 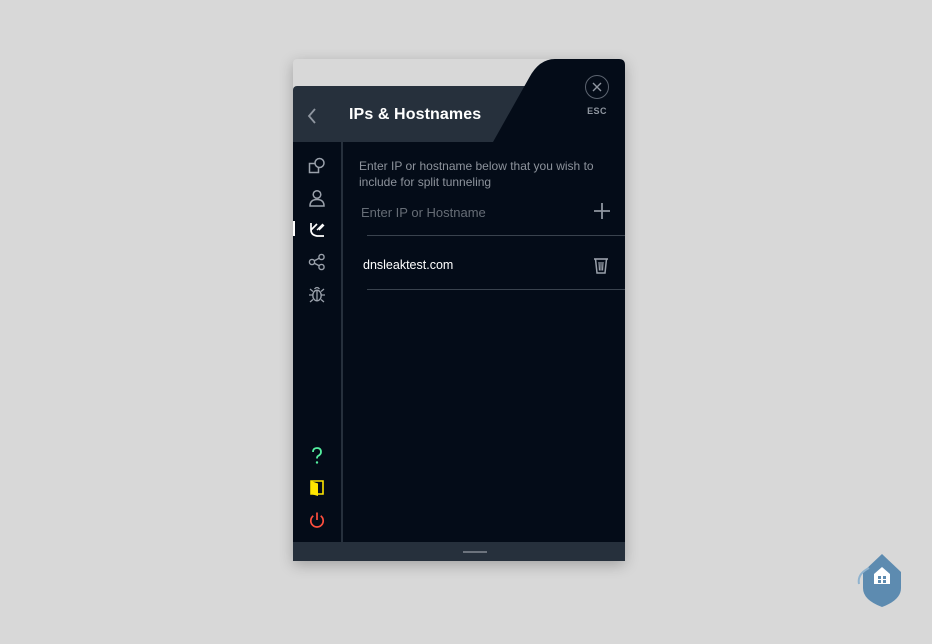 I want to click on plus-icon, so click(x=602, y=211).